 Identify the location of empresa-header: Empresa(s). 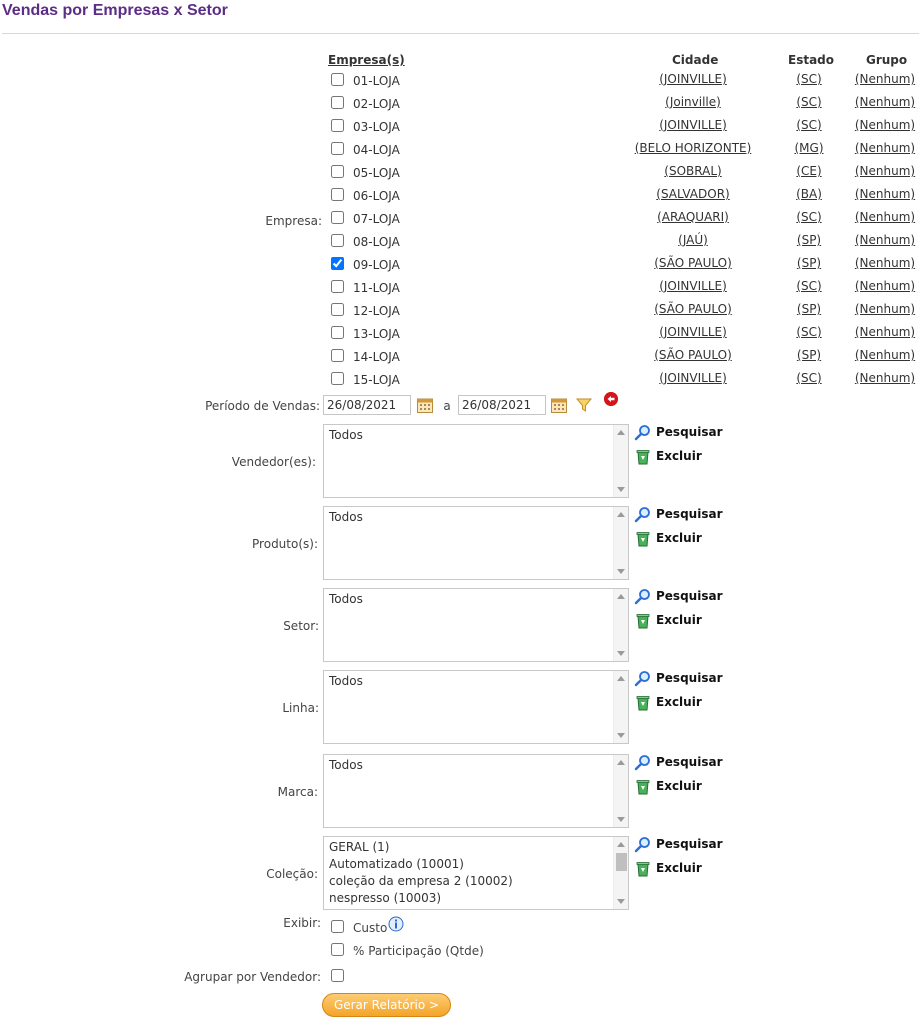
(366, 60).